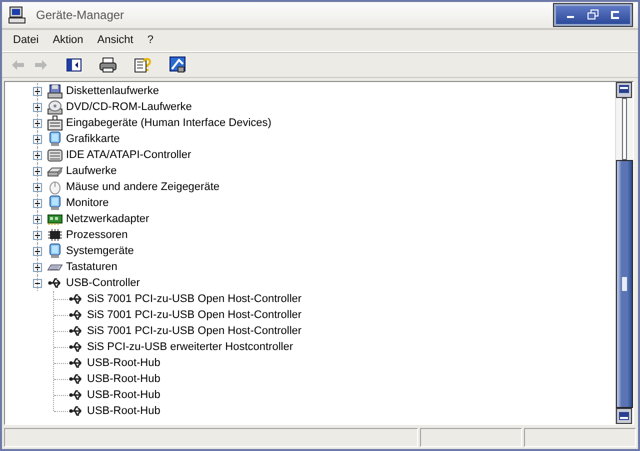  Describe the element at coordinates (624, 90) in the screenshot. I see `scroll-up-icon` at that location.